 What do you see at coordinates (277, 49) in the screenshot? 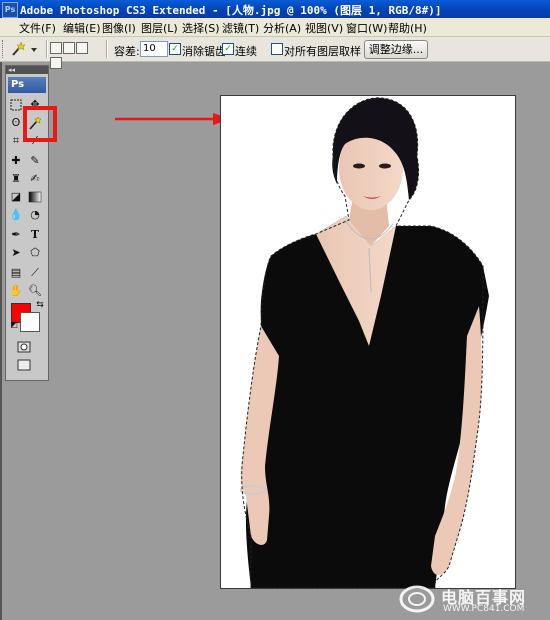
I see `sample-all-layers-checkbox` at bounding box center [277, 49].